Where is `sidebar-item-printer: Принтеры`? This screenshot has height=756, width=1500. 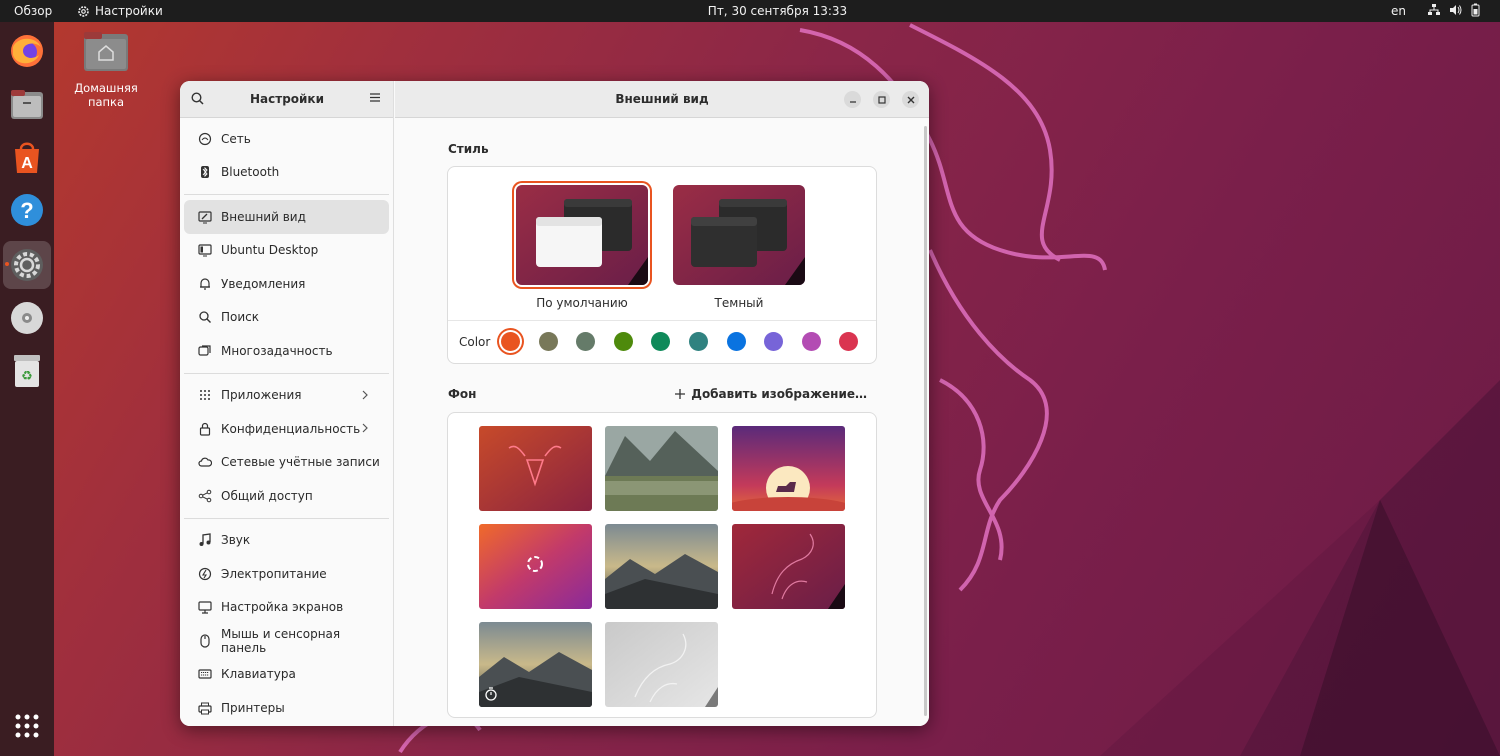
sidebar-item-printer: Принтеры is located at coordinates (286, 708).